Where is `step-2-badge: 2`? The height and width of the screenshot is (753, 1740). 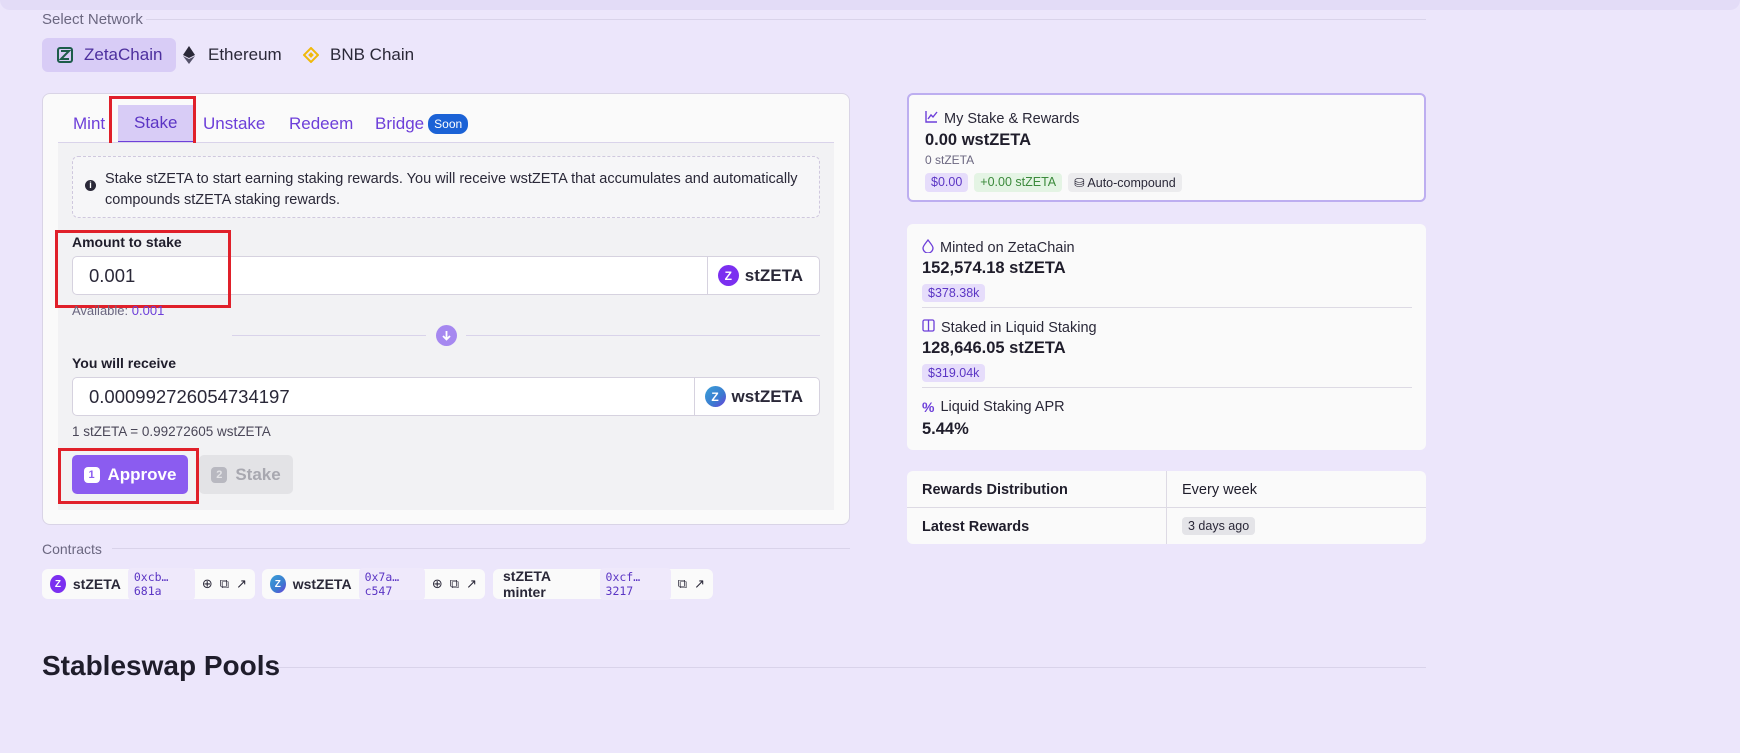 step-2-badge: 2 is located at coordinates (219, 474).